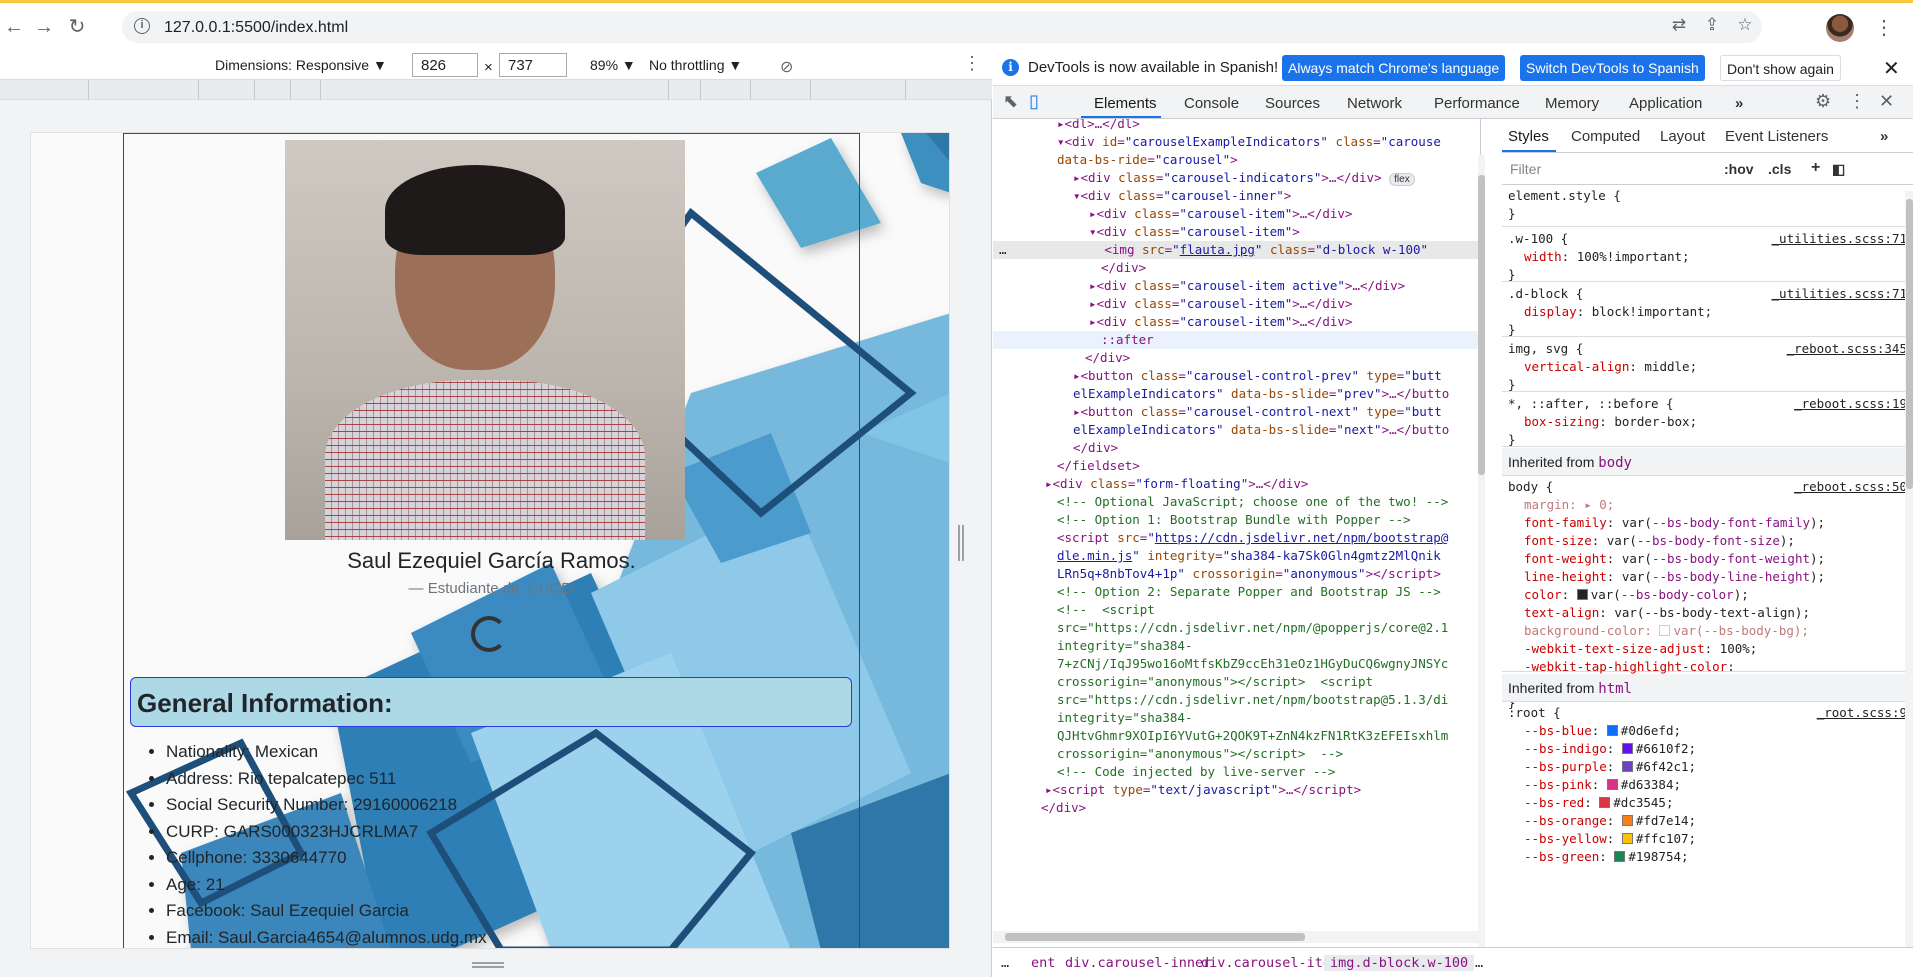 This screenshot has width=1913, height=977. Describe the element at coordinates (1707, 541) in the screenshot. I see `css-declaration: font-size: var(--bs-body-font-size);` at that location.